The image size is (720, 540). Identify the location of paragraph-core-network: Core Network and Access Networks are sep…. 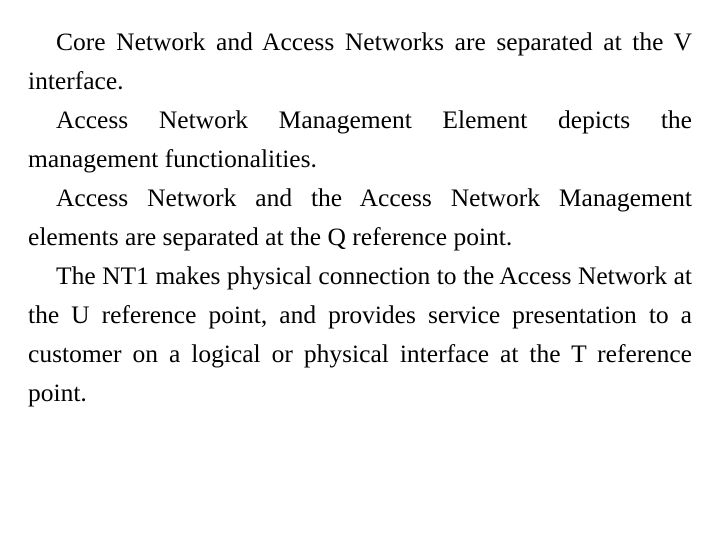
(360, 61).